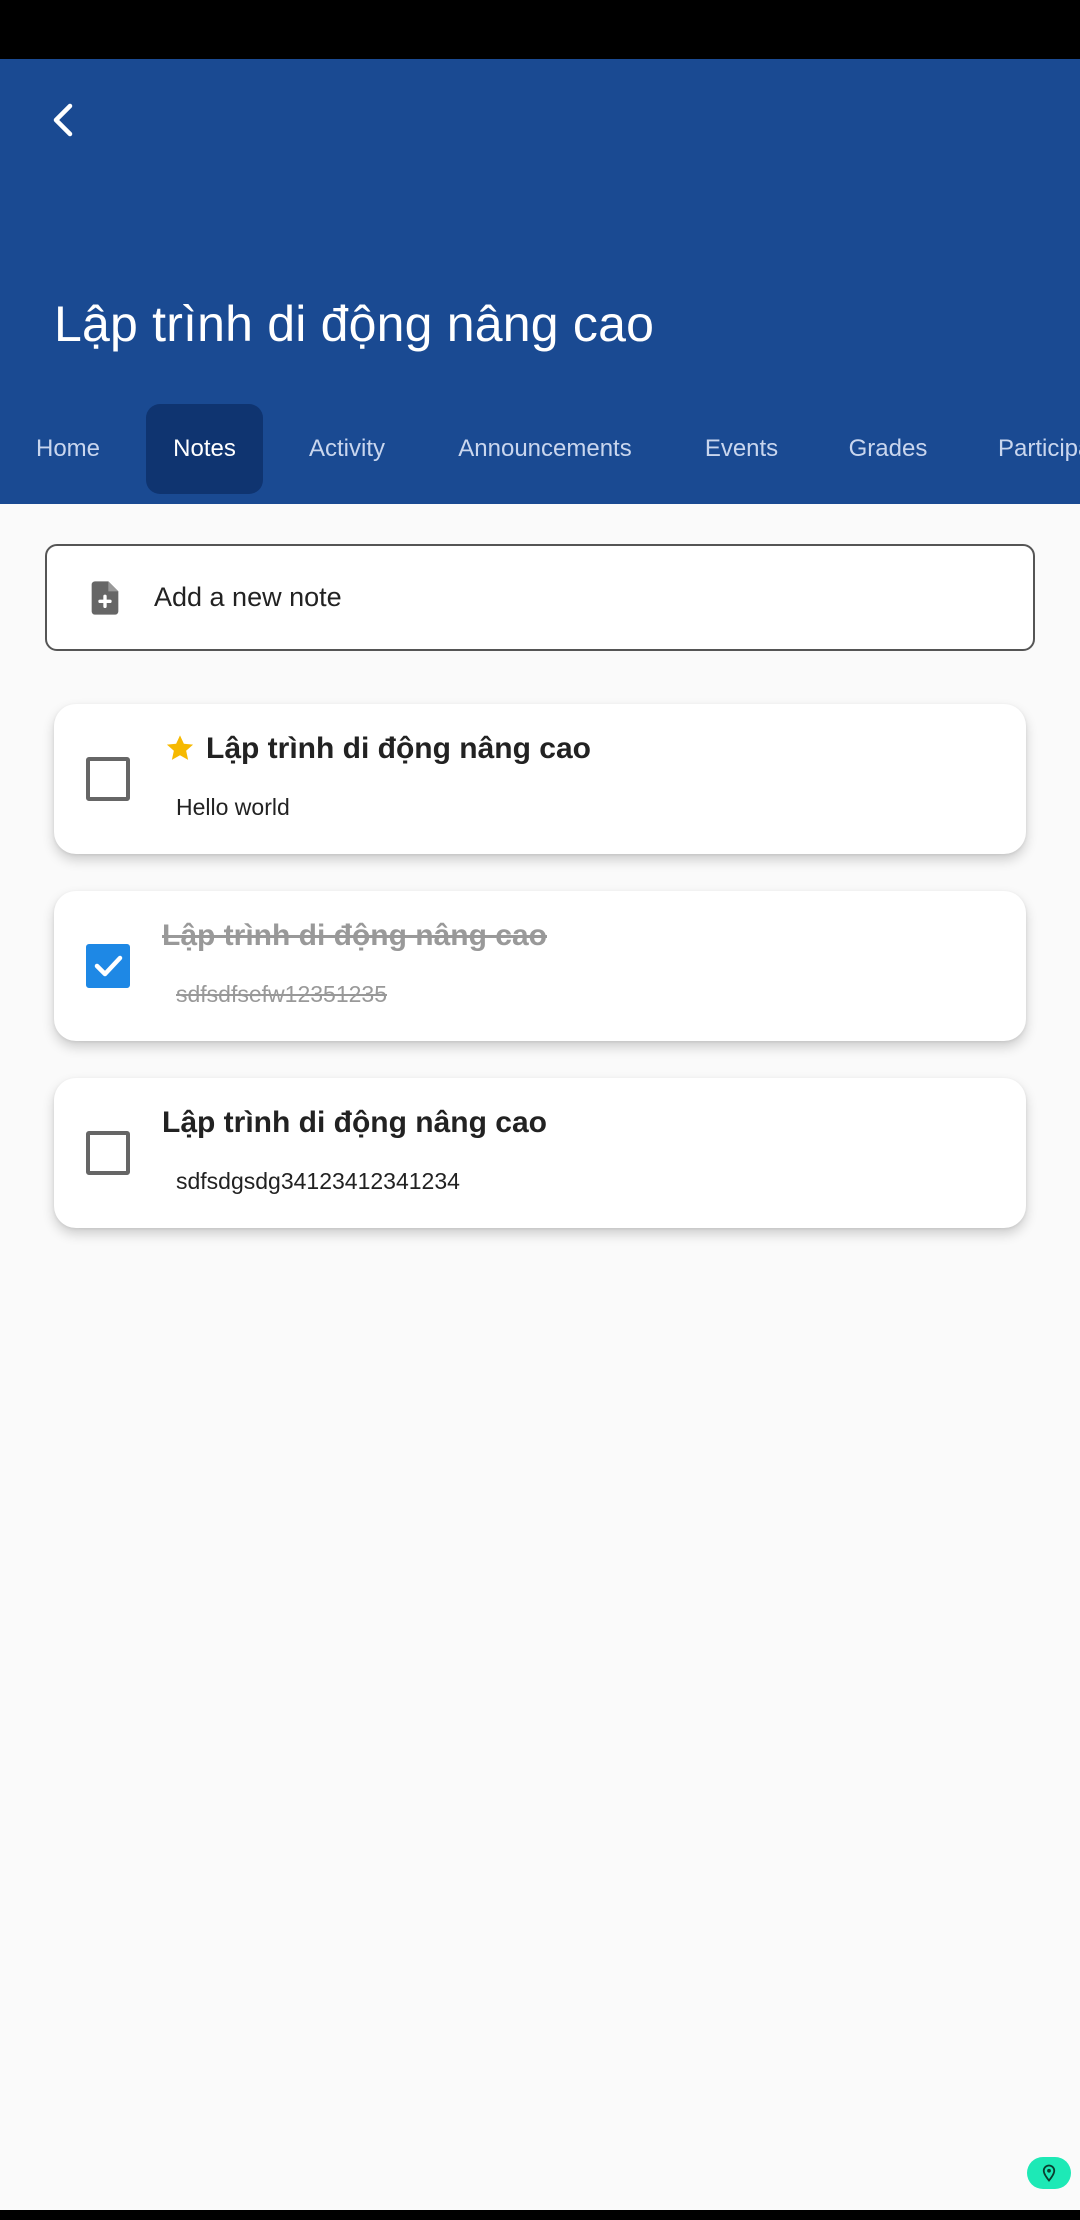 The height and width of the screenshot is (2220, 1080). What do you see at coordinates (347, 449) in the screenshot?
I see `tab-activity: Activity` at bounding box center [347, 449].